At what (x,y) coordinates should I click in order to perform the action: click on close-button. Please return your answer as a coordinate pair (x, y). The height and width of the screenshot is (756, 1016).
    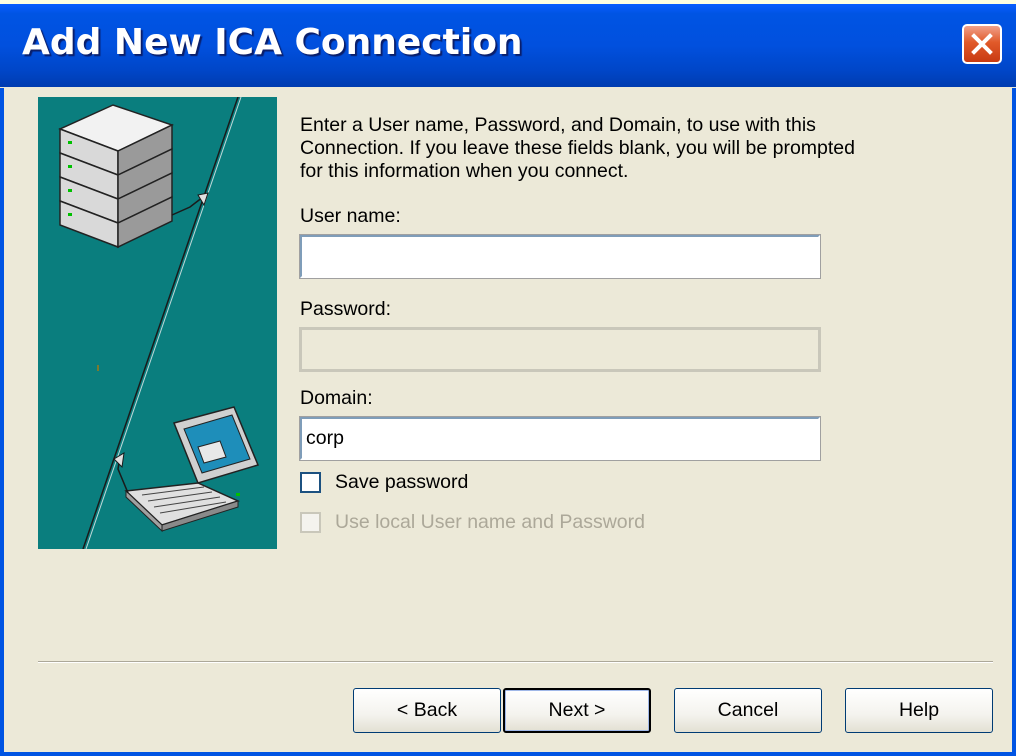
    Looking at the image, I should click on (982, 44).